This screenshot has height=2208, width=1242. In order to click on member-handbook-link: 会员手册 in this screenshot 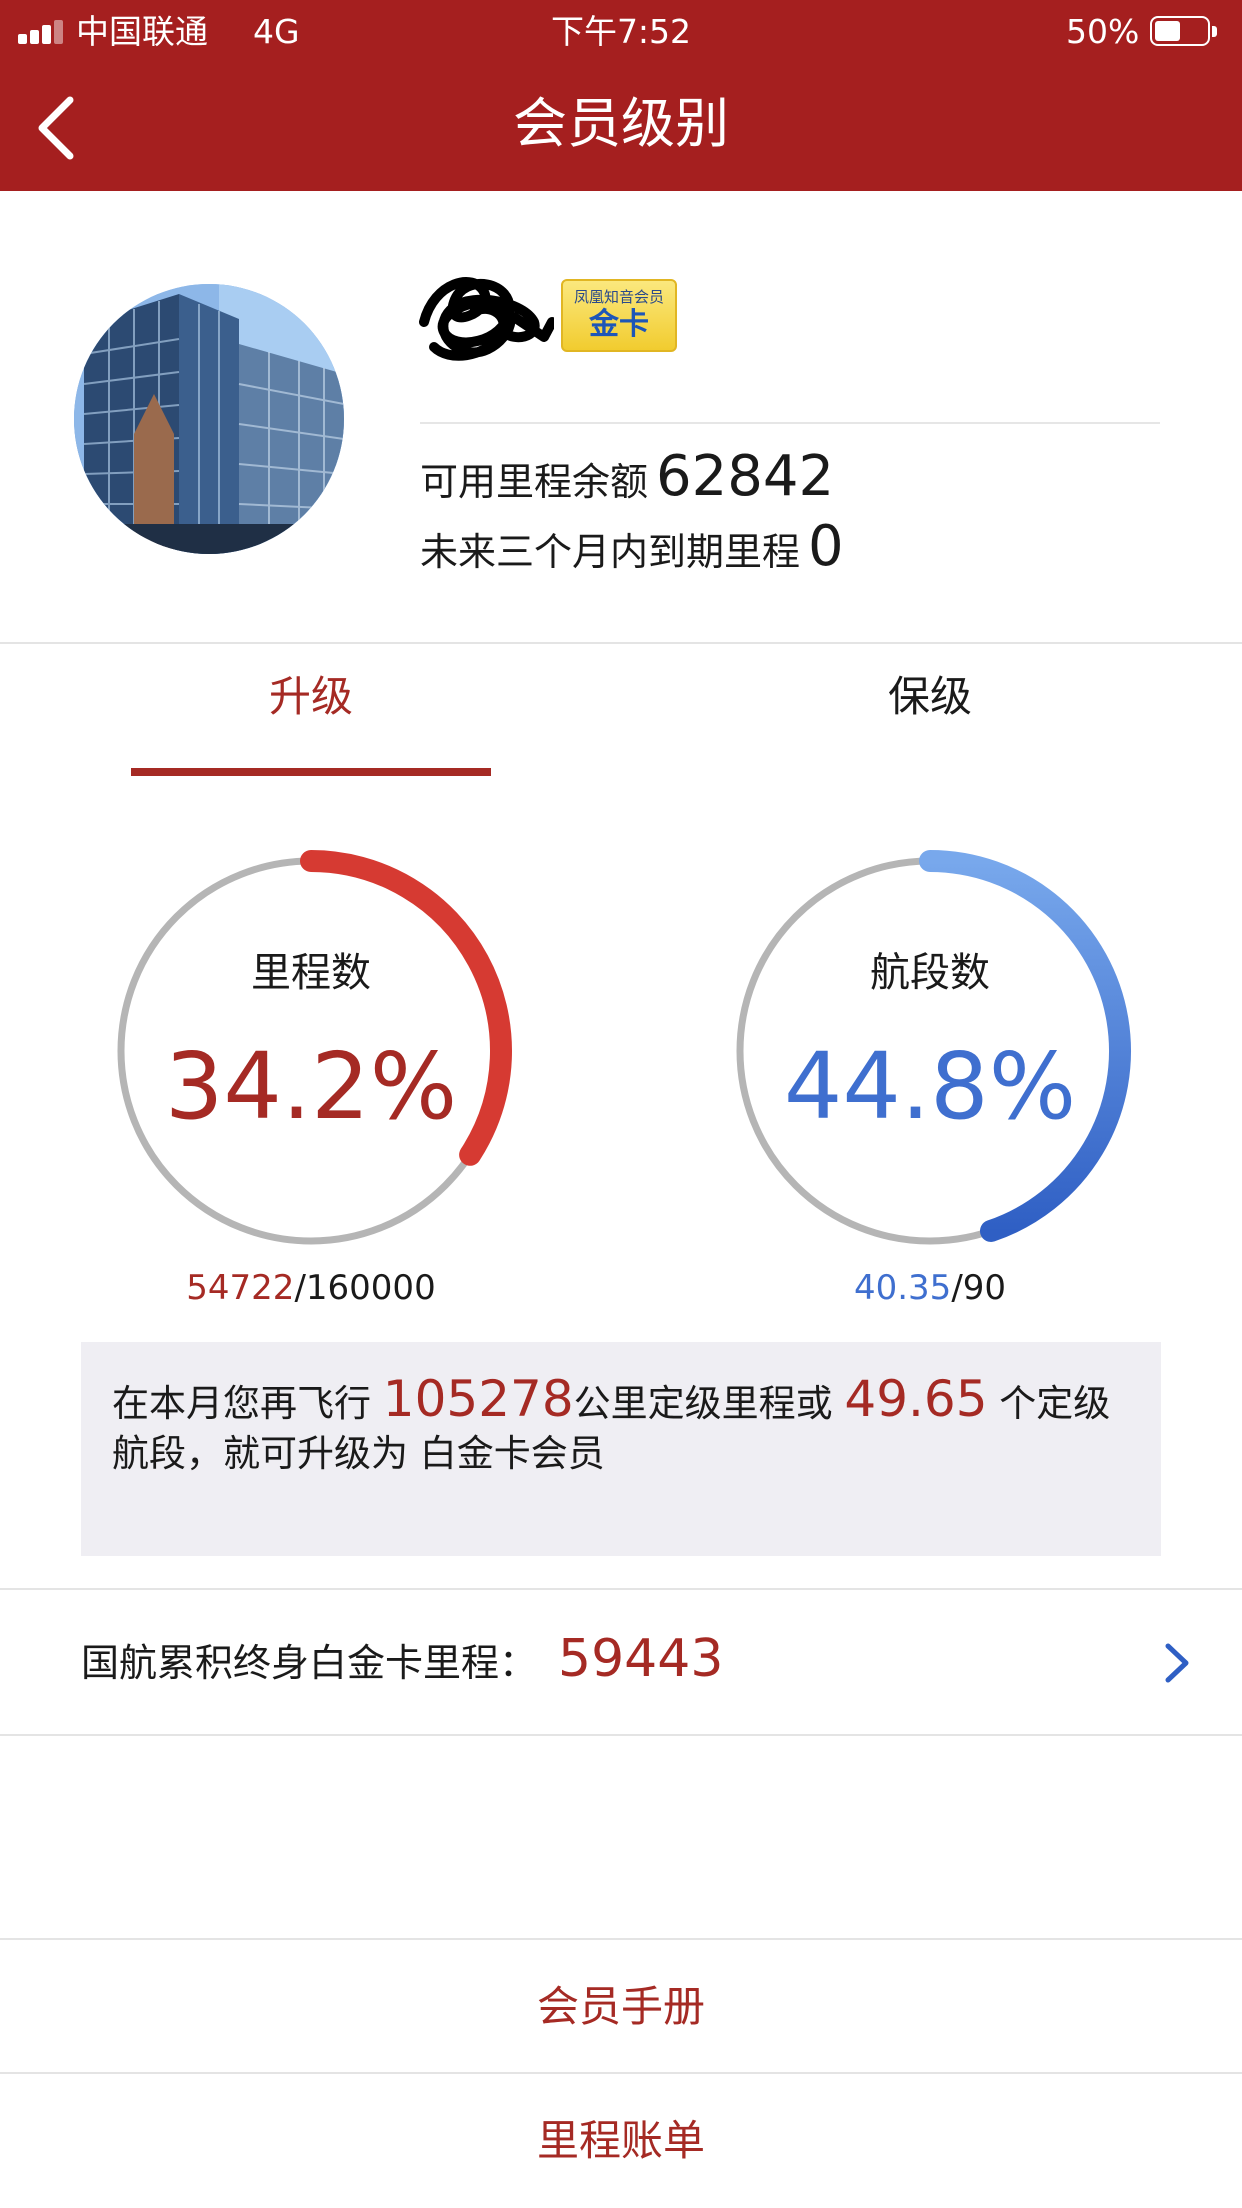, I will do `click(621, 2007)`.